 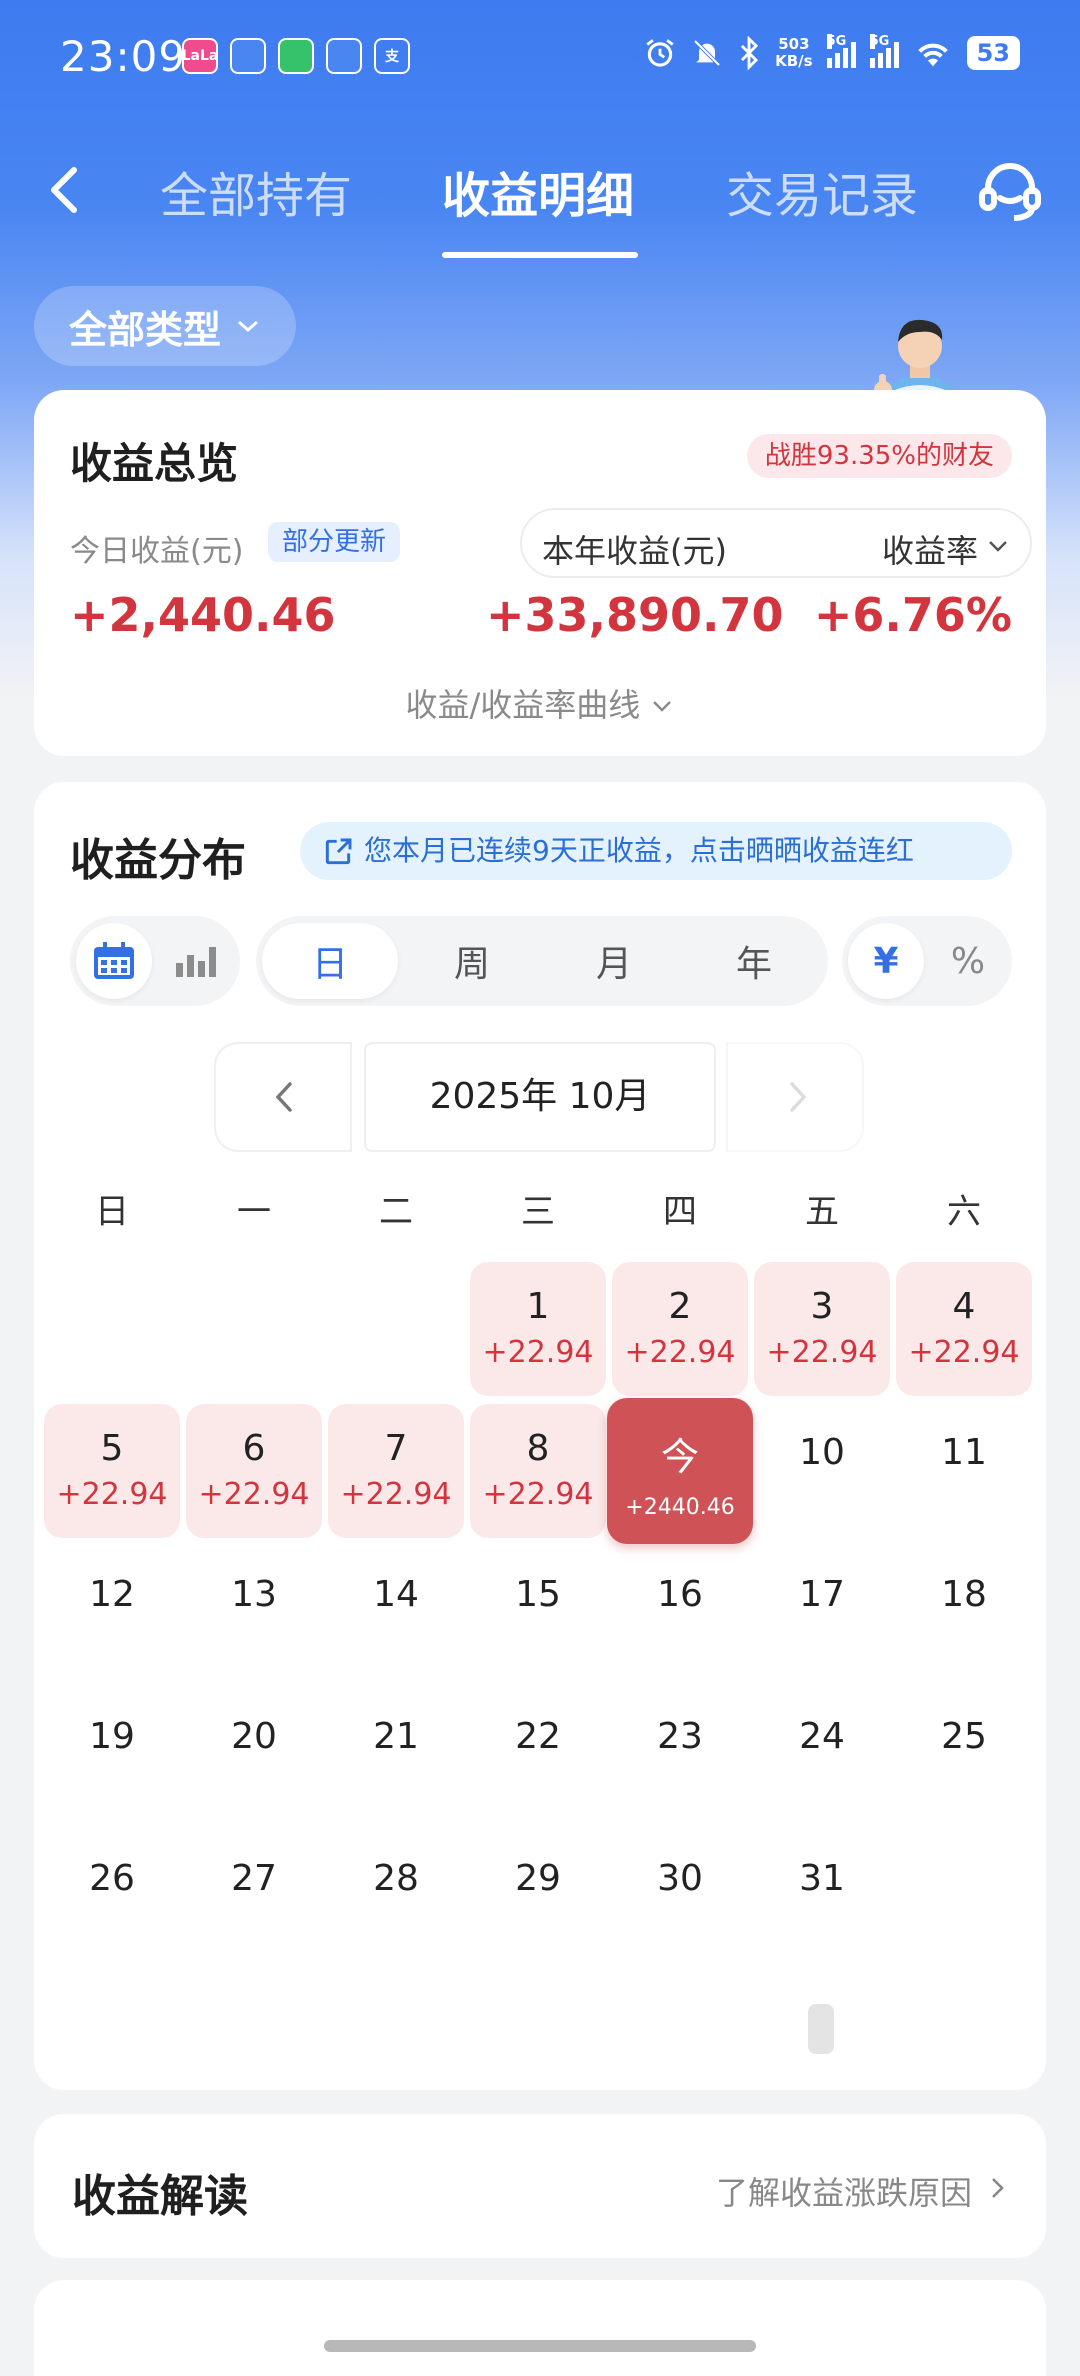 I want to click on calendar-day: 30, so click(x=680, y=1897).